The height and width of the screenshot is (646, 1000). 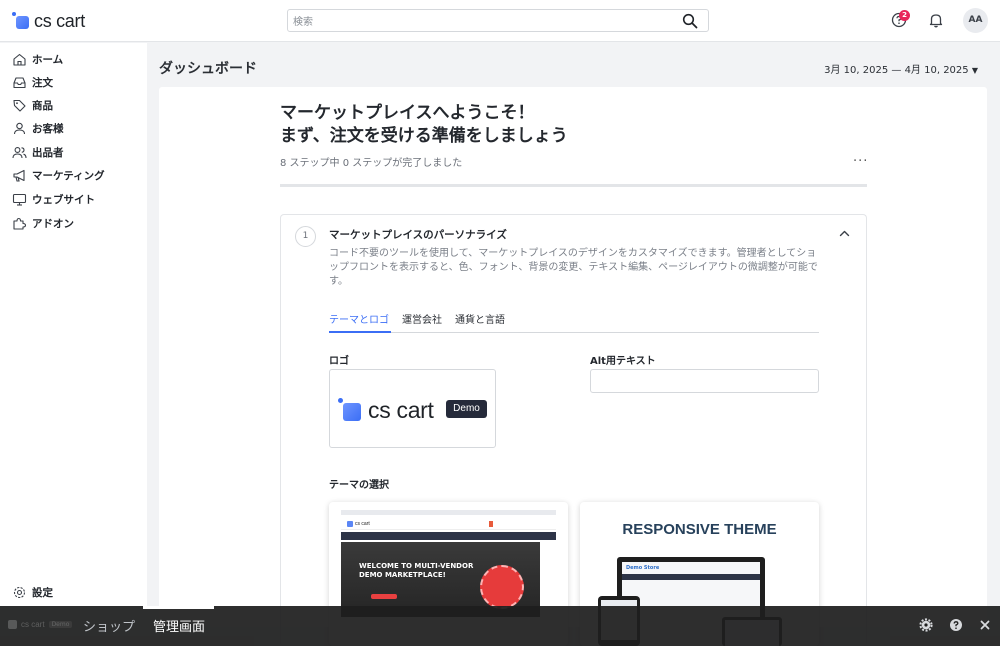 I want to click on sidebar-item-customers: お客様, so click(x=73, y=128).